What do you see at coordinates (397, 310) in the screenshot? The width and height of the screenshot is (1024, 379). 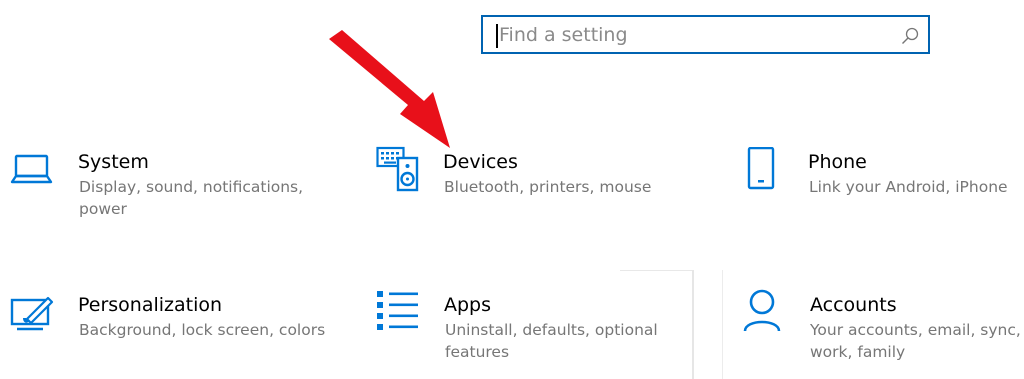 I see `apps-list-icon` at bounding box center [397, 310].